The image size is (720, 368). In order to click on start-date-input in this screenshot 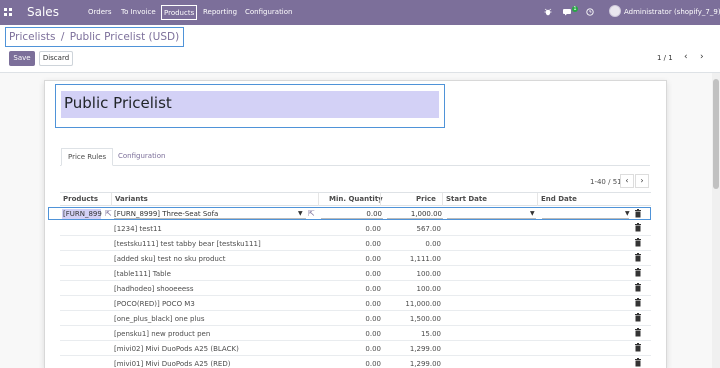, I will do `click(491, 218)`.